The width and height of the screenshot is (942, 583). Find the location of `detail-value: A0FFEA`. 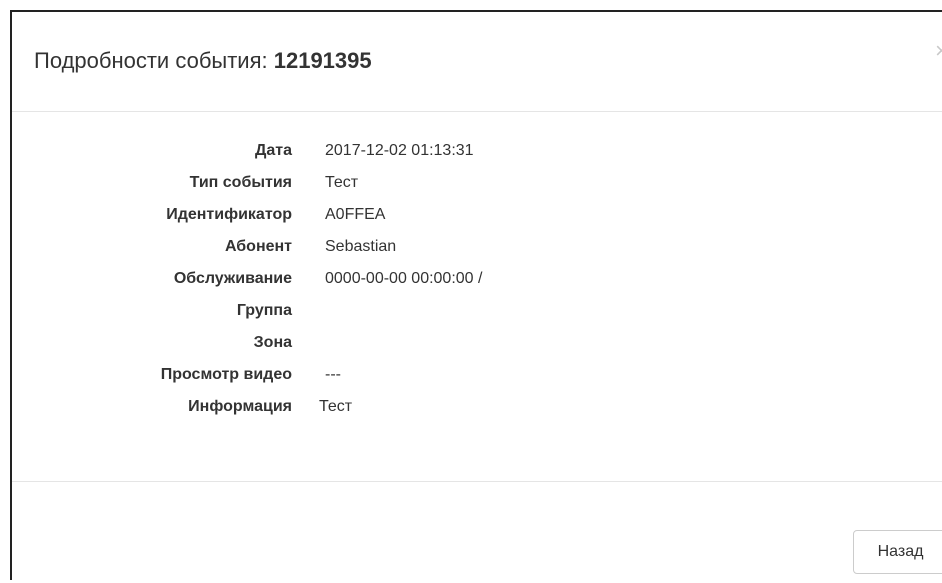

detail-value: A0FFEA is located at coordinates (355, 214).